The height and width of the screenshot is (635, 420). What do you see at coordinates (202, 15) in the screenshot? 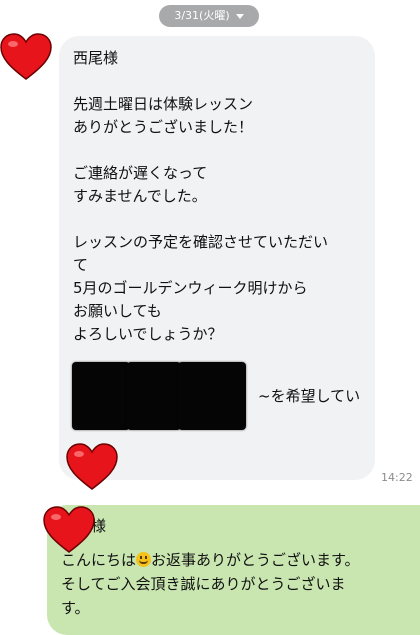
I see `date-label: 3/31(火曜)` at bounding box center [202, 15].